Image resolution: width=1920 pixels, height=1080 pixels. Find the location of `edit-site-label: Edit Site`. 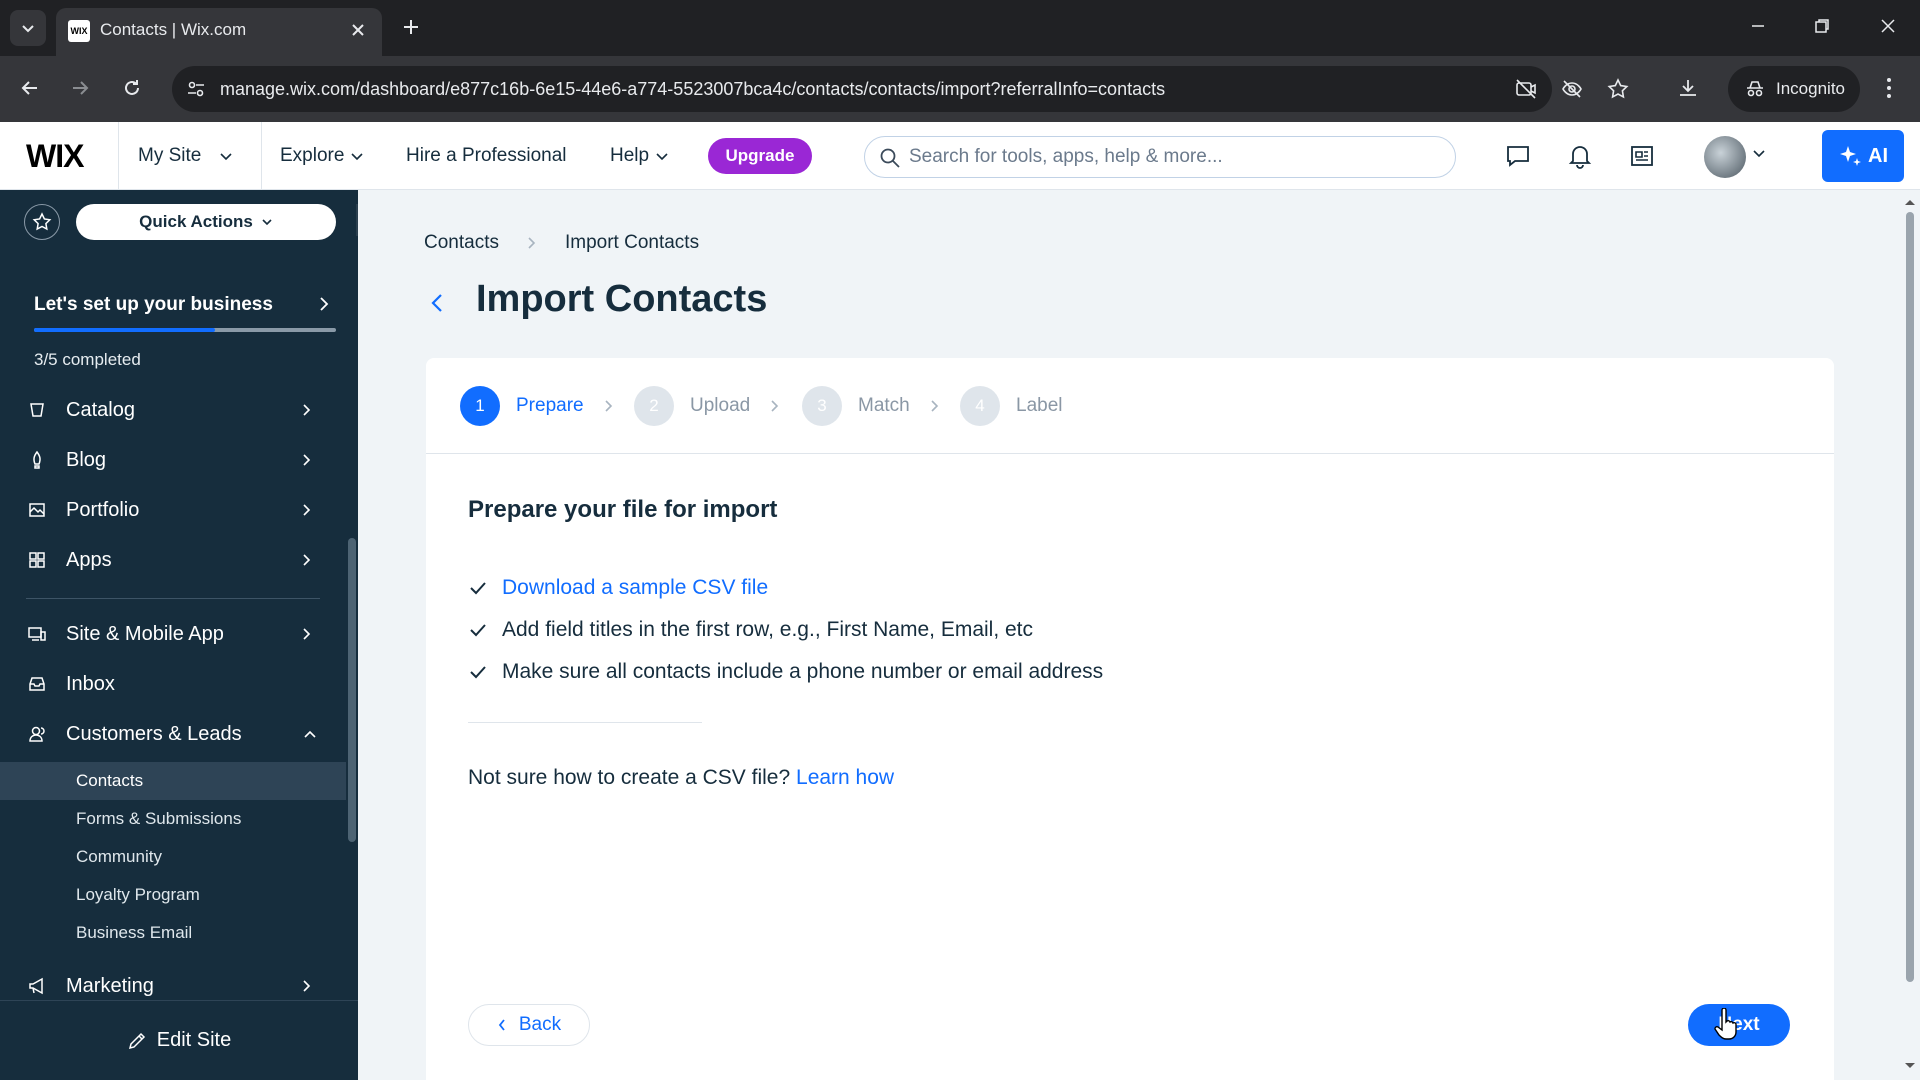

edit-site-label: Edit Site is located at coordinates (194, 1040).